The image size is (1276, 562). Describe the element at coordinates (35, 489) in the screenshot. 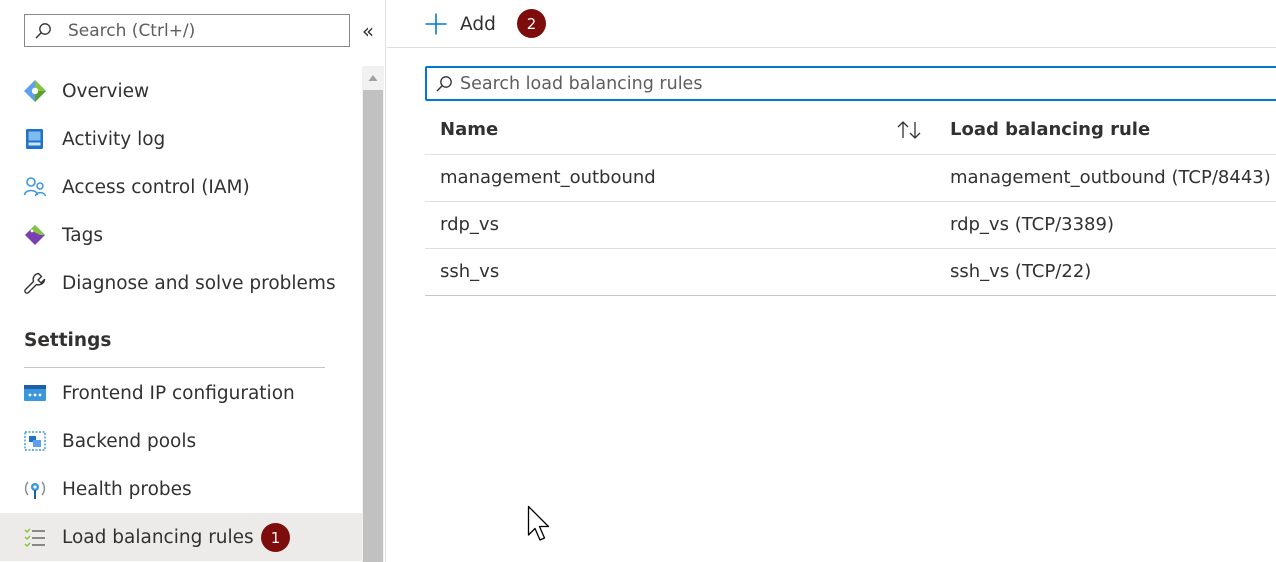

I see `health-probes-icon` at that location.